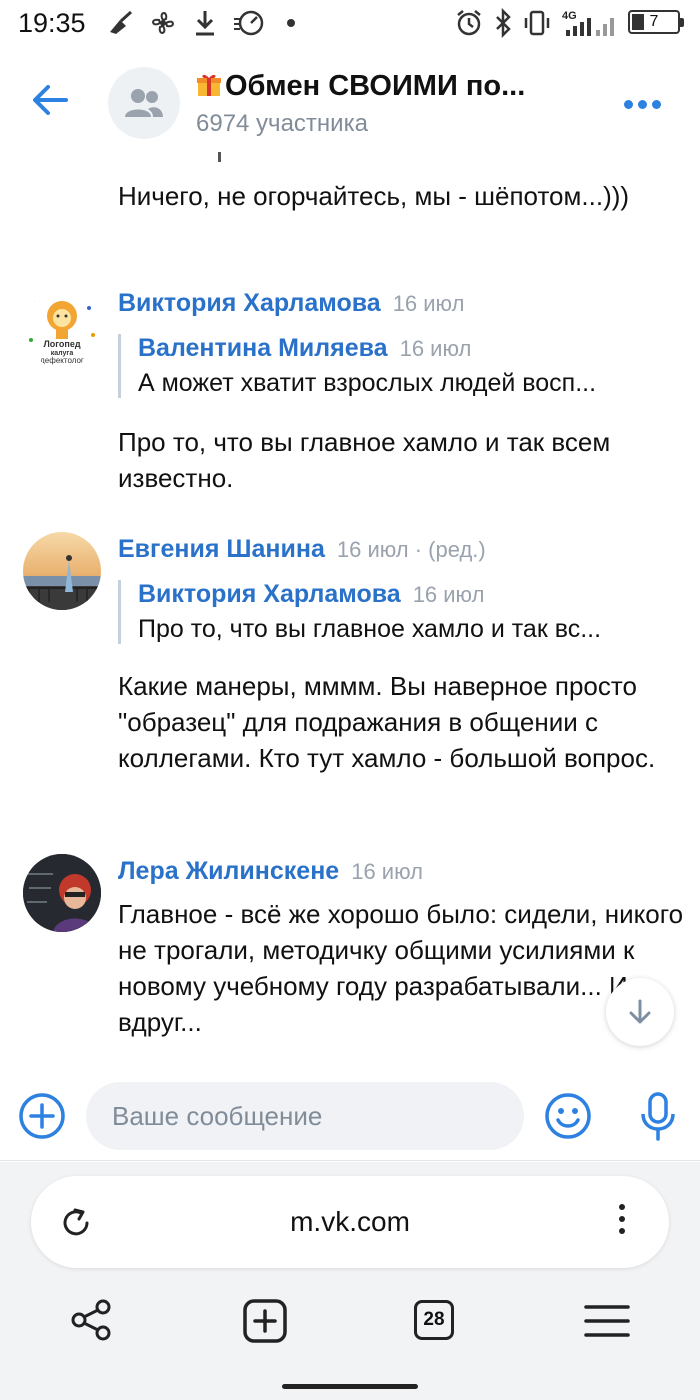  What do you see at coordinates (537, 23) in the screenshot?
I see `vibrate-icon` at bounding box center [537, 23].